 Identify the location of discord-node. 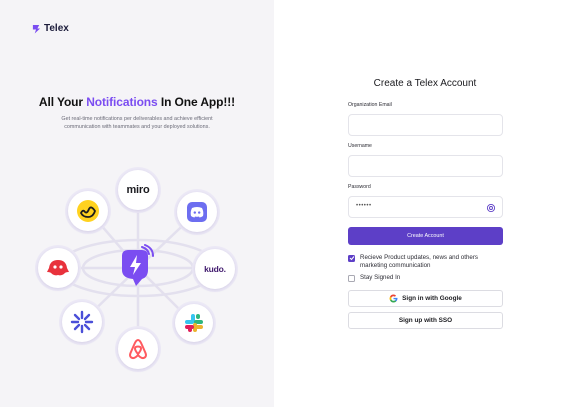
(197, 212).